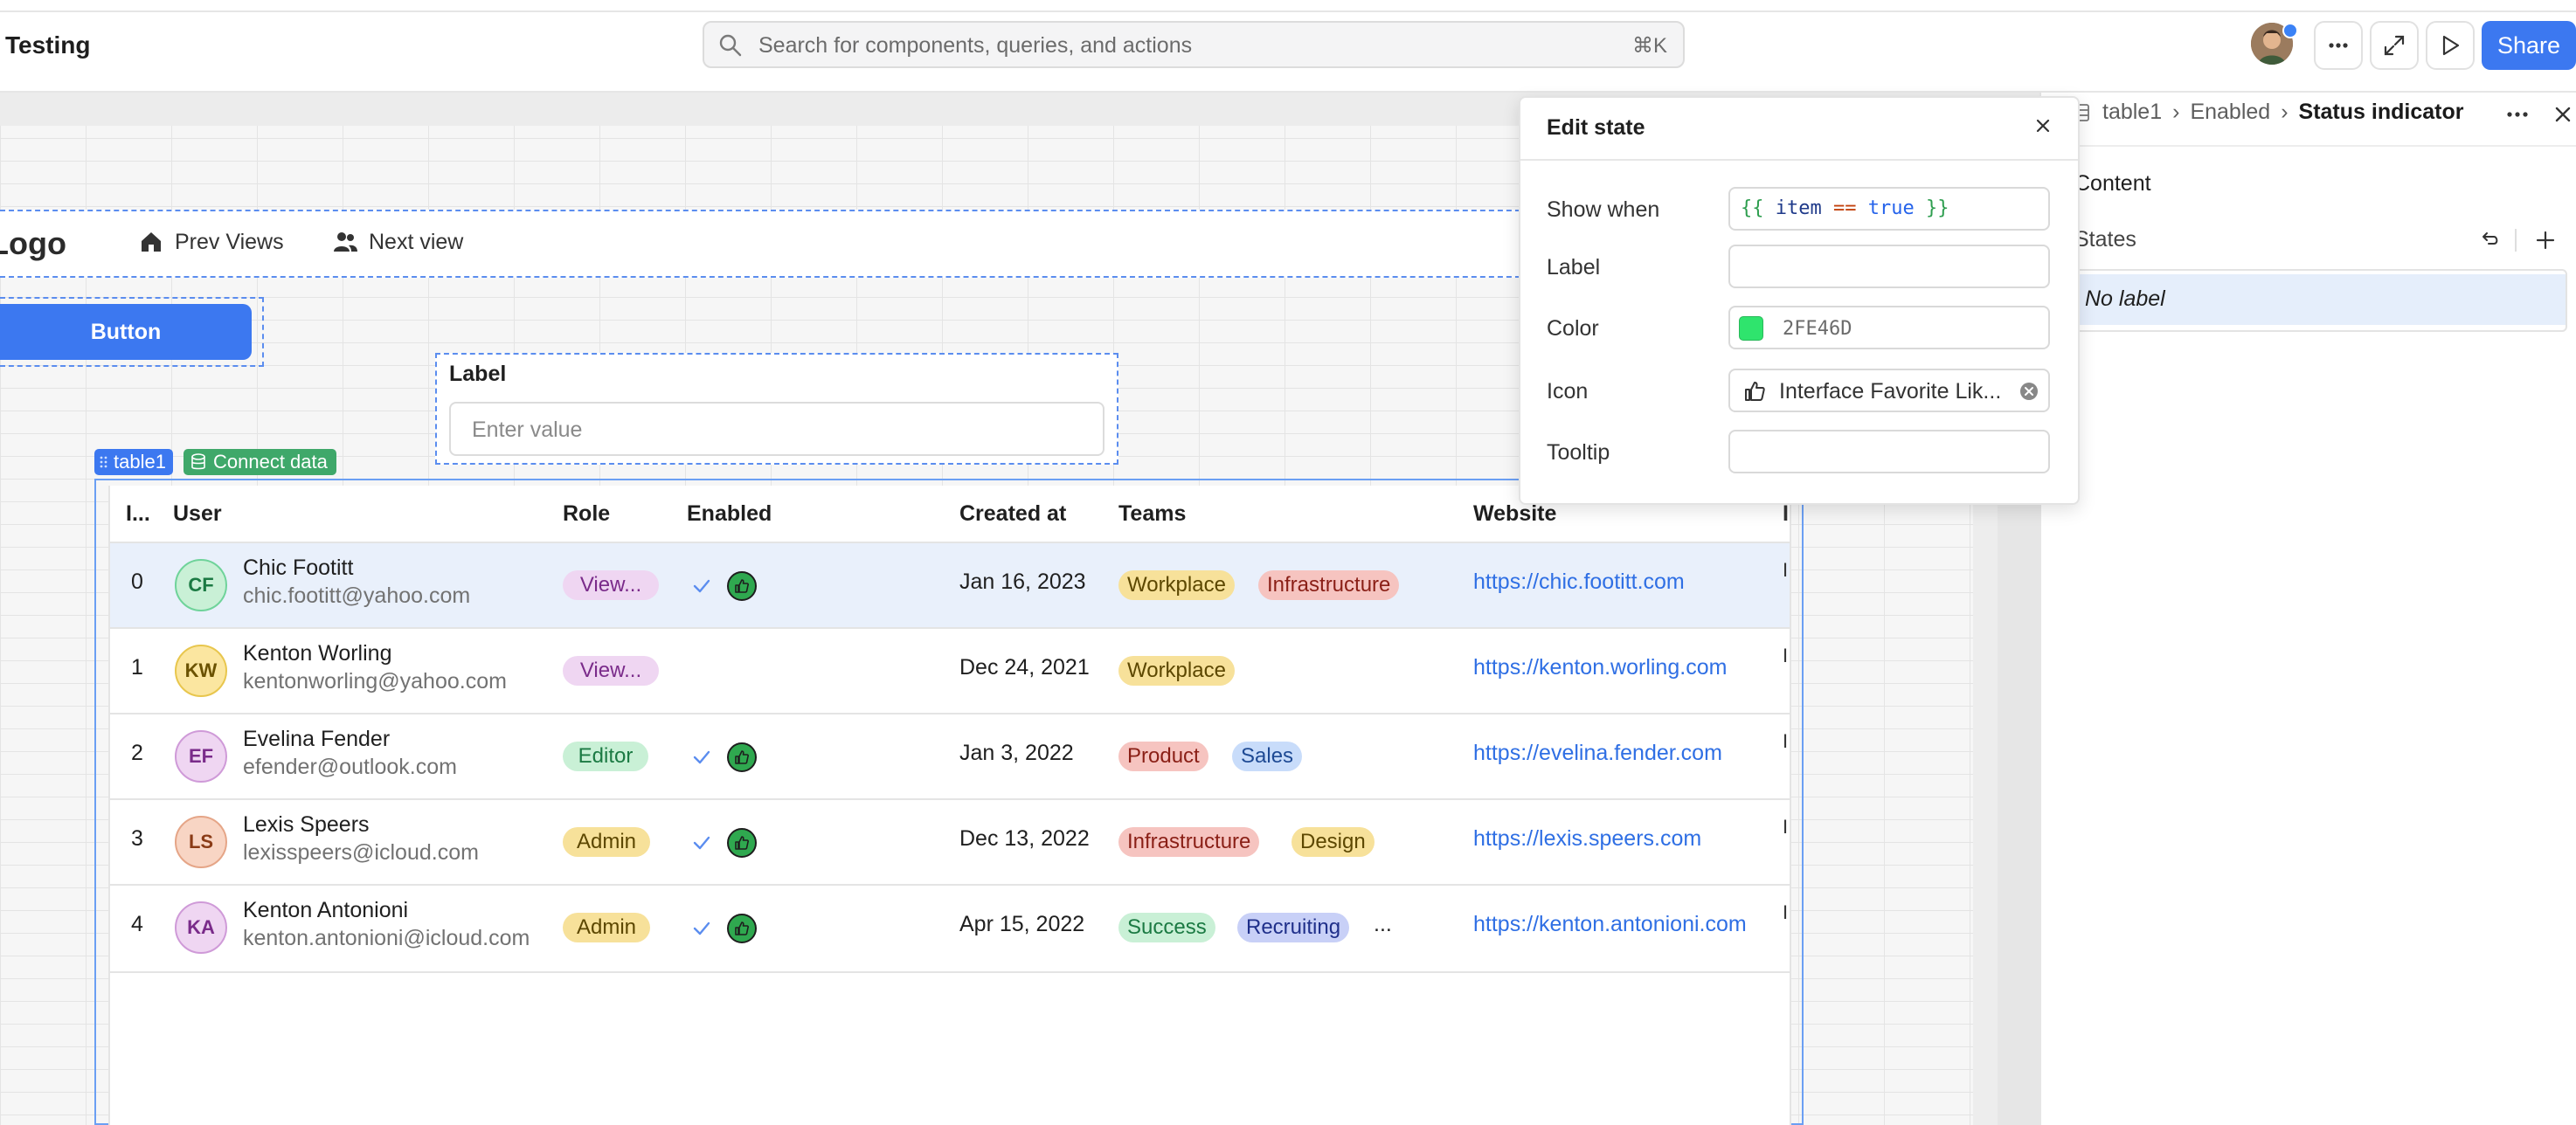  What do you see at coordinates (1597, 753) in the screenshot?
I see `website-link: https://evelina.fender.com` at bounding box center [1597, 753].